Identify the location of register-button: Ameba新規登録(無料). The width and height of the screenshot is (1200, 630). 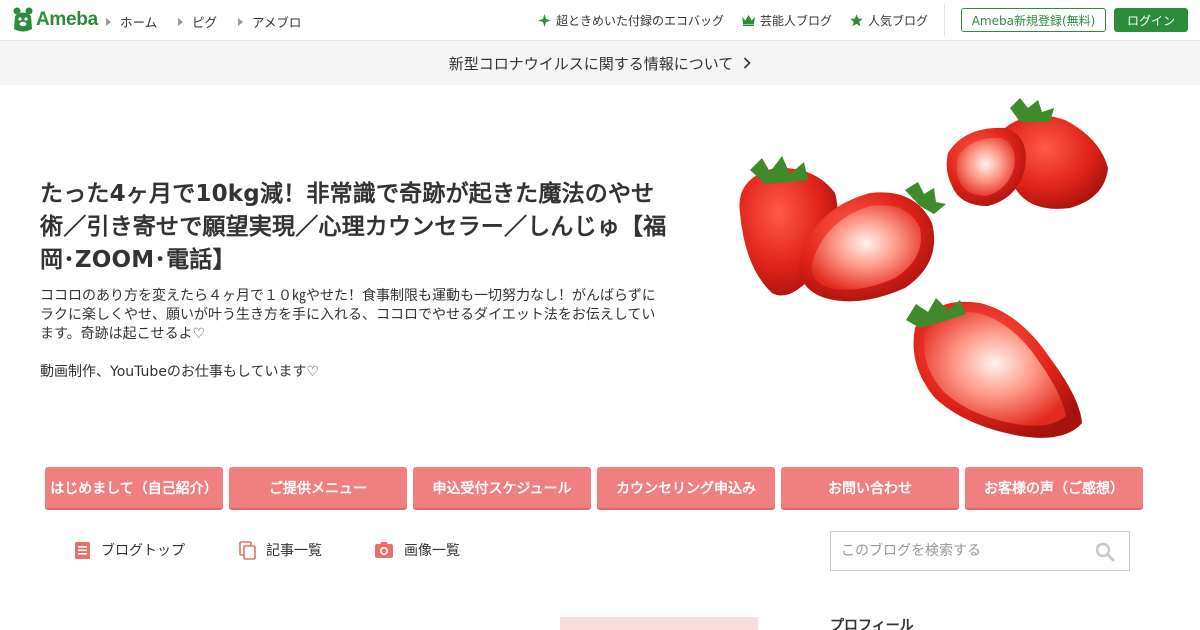
(1033, 20).